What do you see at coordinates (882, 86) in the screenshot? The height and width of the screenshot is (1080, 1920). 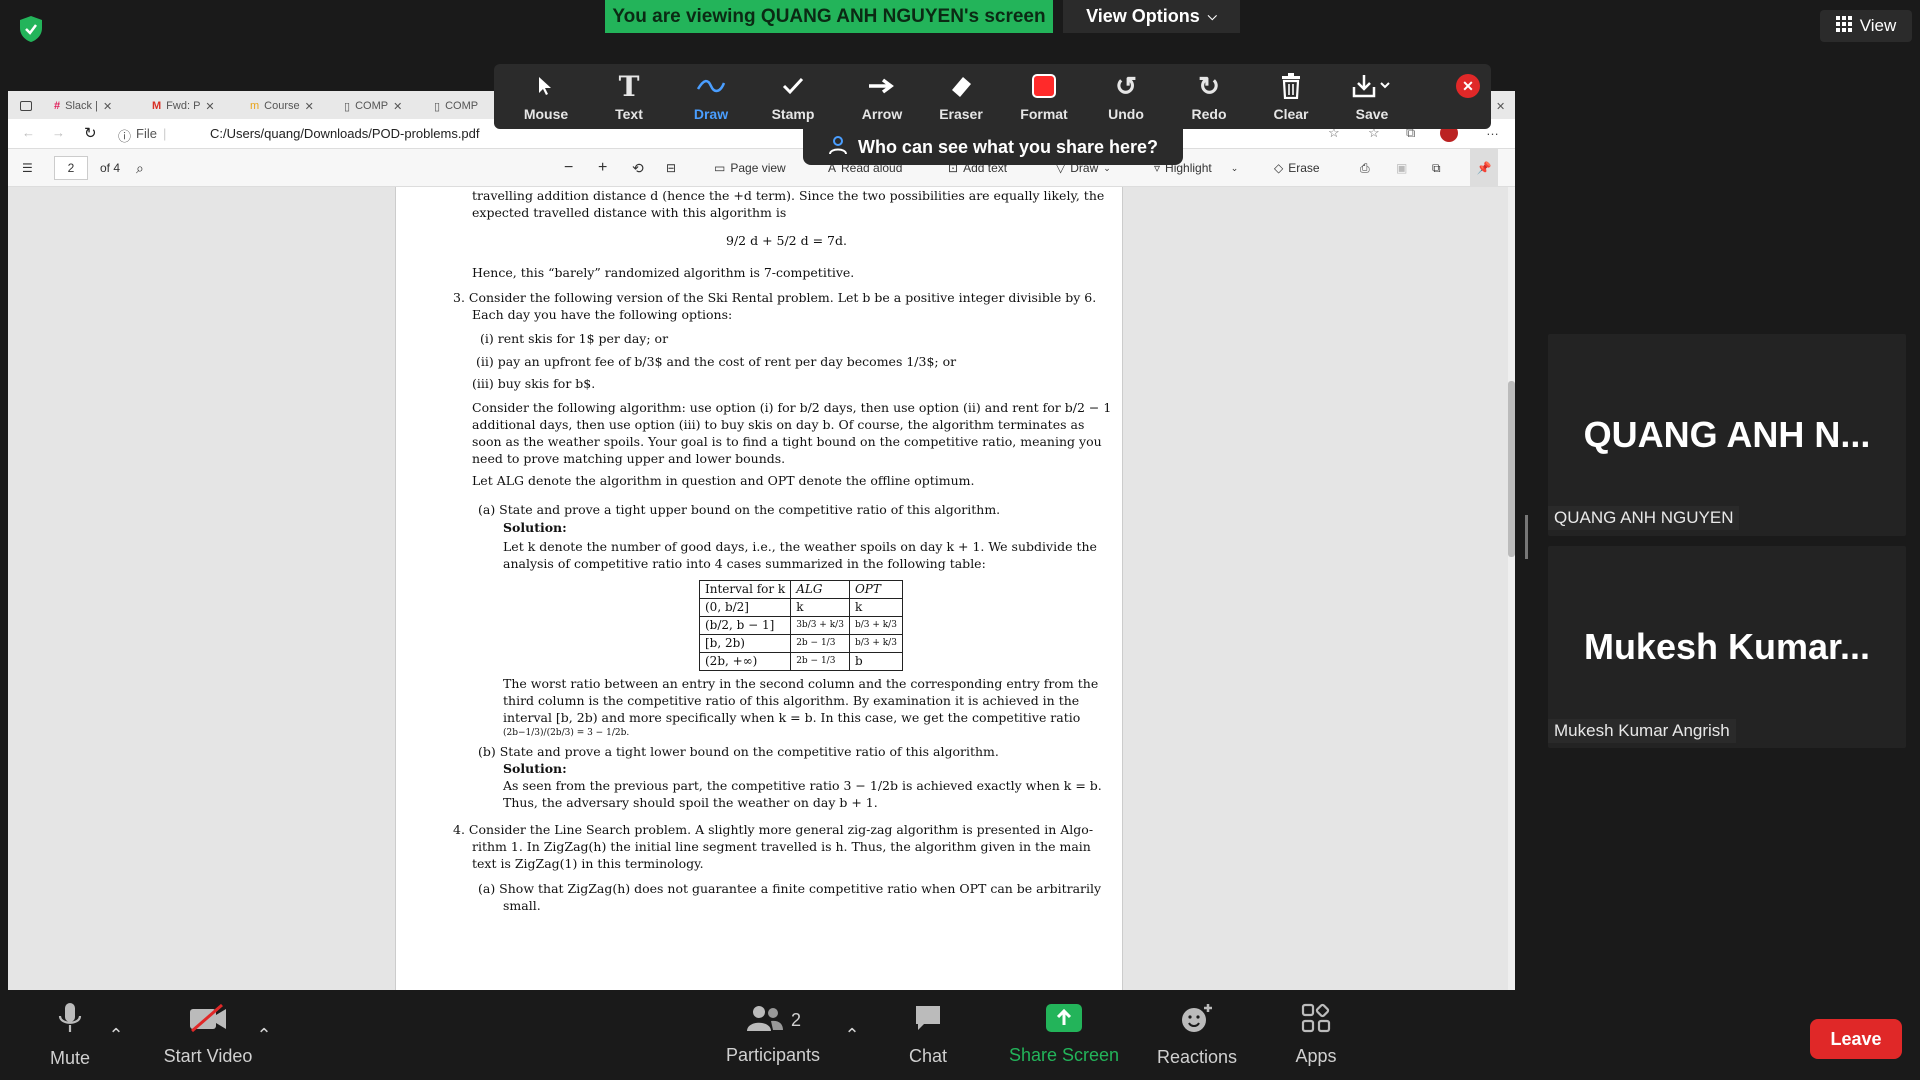 I see `arrow-right-icon` at bounding box center [882, 86].